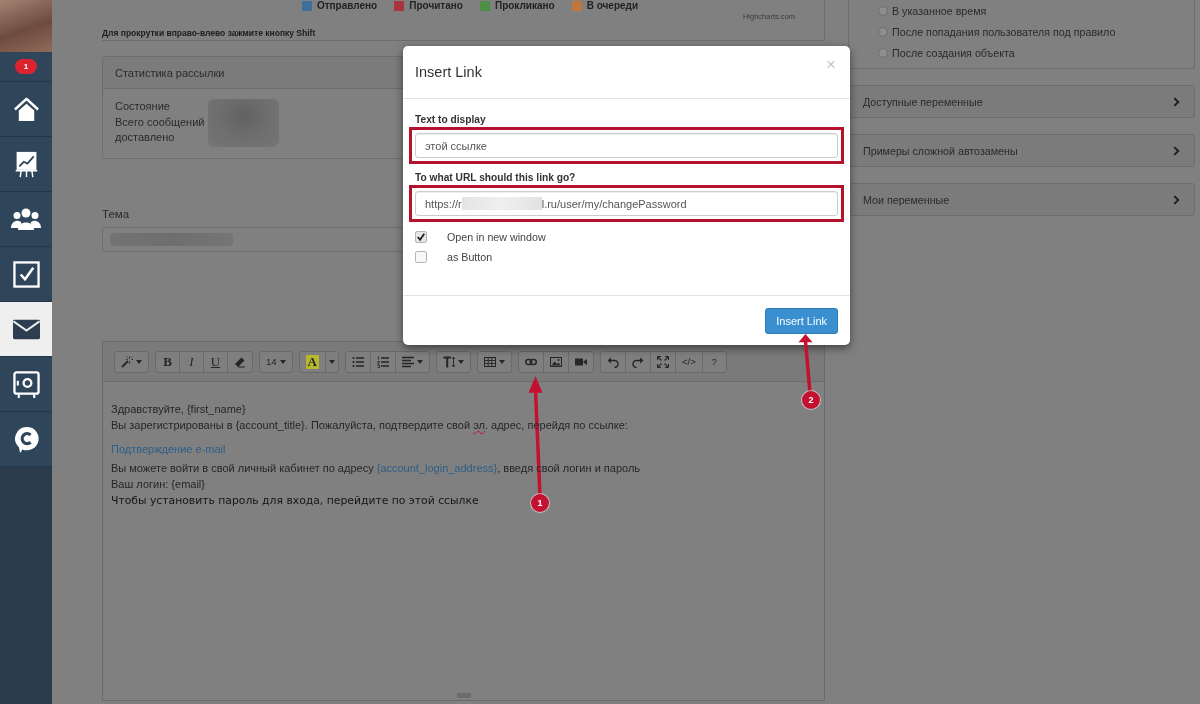  What do you see at coordinates (1004, 31) in the screenshot?
I see `radio-label: После попадания пользователя под правило` at bounding box center [1004, 31].